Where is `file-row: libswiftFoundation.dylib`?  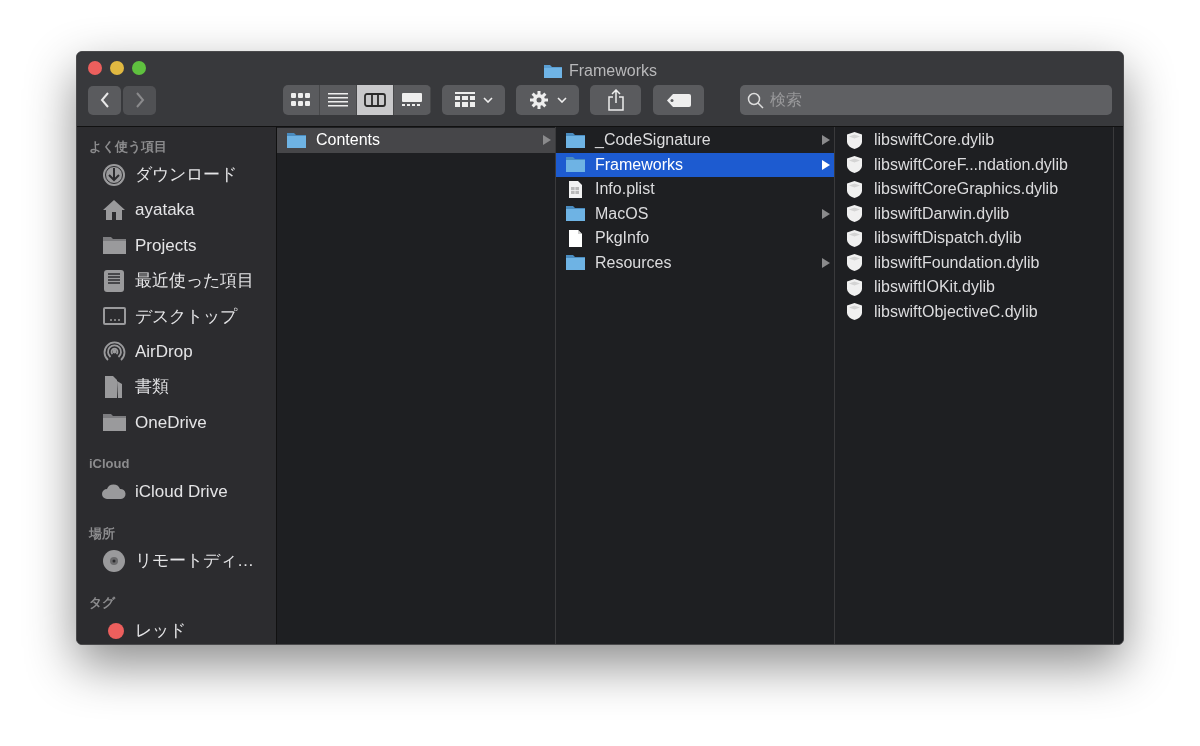 file-row: libswiftFoundation.dylib is located at coordinates (974, 262).